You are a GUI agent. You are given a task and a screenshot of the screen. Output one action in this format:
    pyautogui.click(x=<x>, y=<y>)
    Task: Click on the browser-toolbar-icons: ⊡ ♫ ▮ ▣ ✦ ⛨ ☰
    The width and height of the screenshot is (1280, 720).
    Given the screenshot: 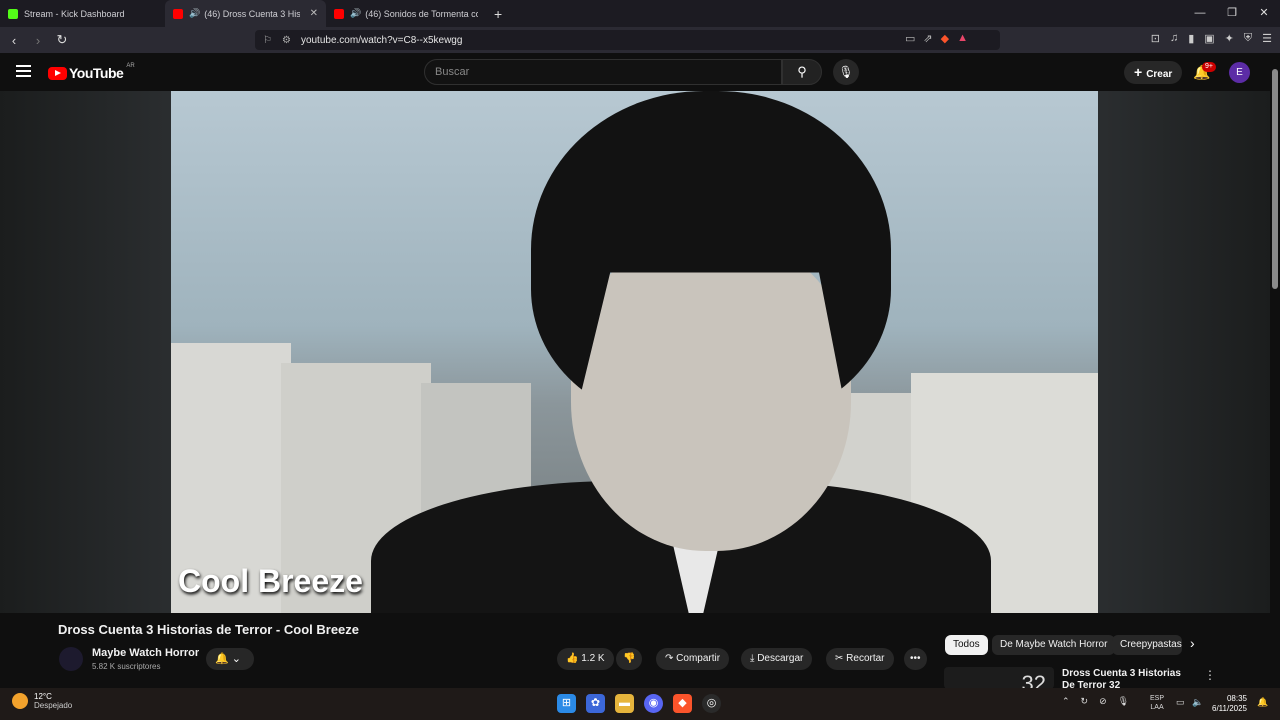 What is the action you would take?
    pyautogui.click(x=1211, y=38)
    